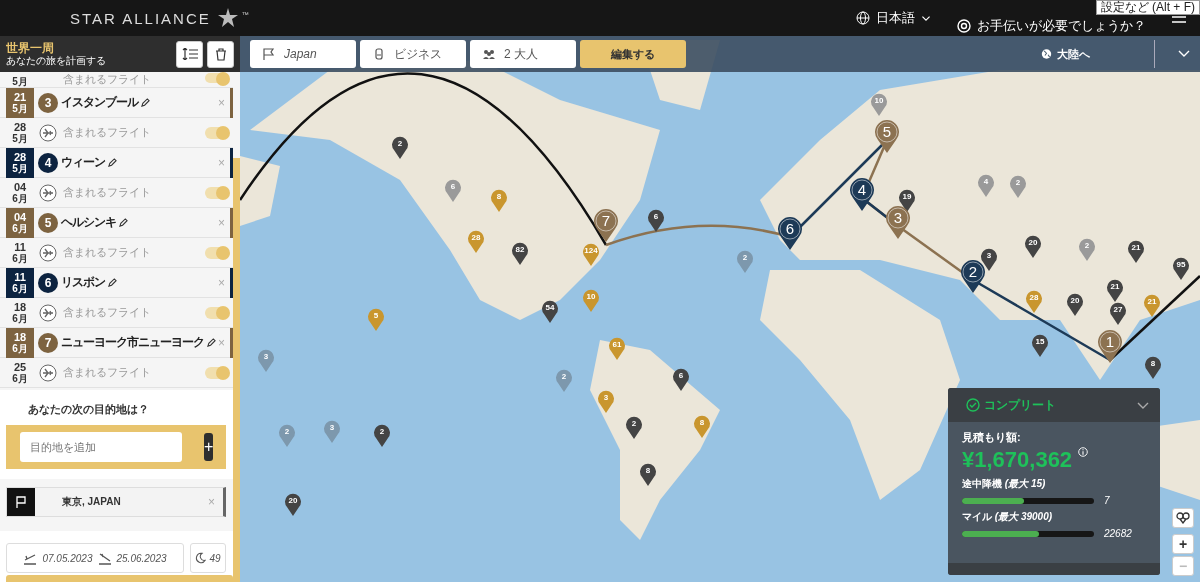 The image size is (1200, 582). What do you see at coordinates (992, 437) in the screenshot?
I see `estimate-label: 見積もり額:` at bounding box center [992, 437].